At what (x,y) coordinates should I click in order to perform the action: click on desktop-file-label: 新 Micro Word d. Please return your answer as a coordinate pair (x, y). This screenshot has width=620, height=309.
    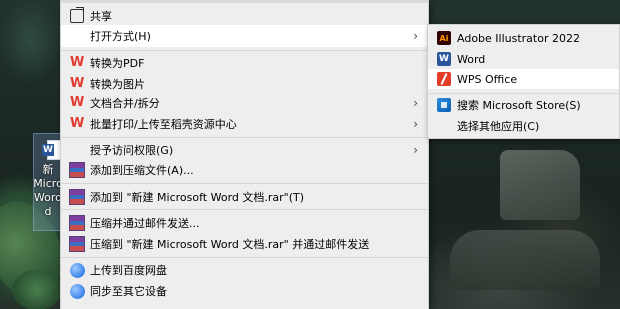
    Looking at the image, I should click on (48, 190).